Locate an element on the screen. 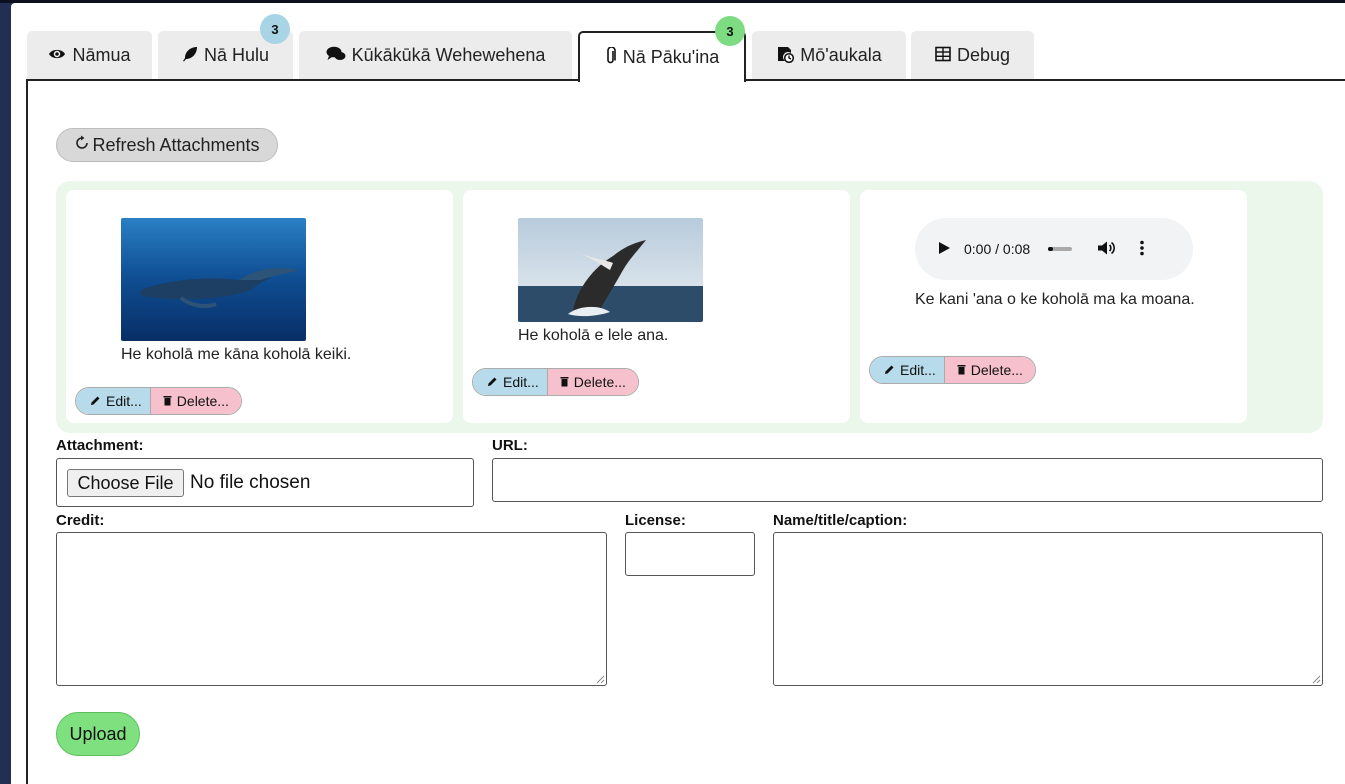  tab-na-pakuina: 3 Nā Pāku'ina is located at coordinates (662, 49).